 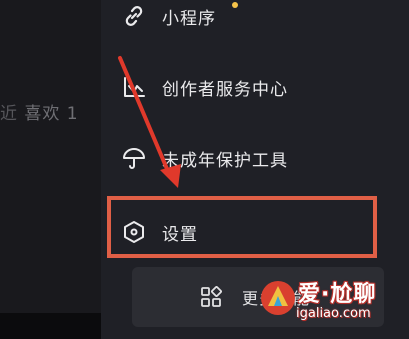 What do you see at coordinates (235, 5) in the screenshot?
I see `notification-dot` at bounding box center [235, 5].